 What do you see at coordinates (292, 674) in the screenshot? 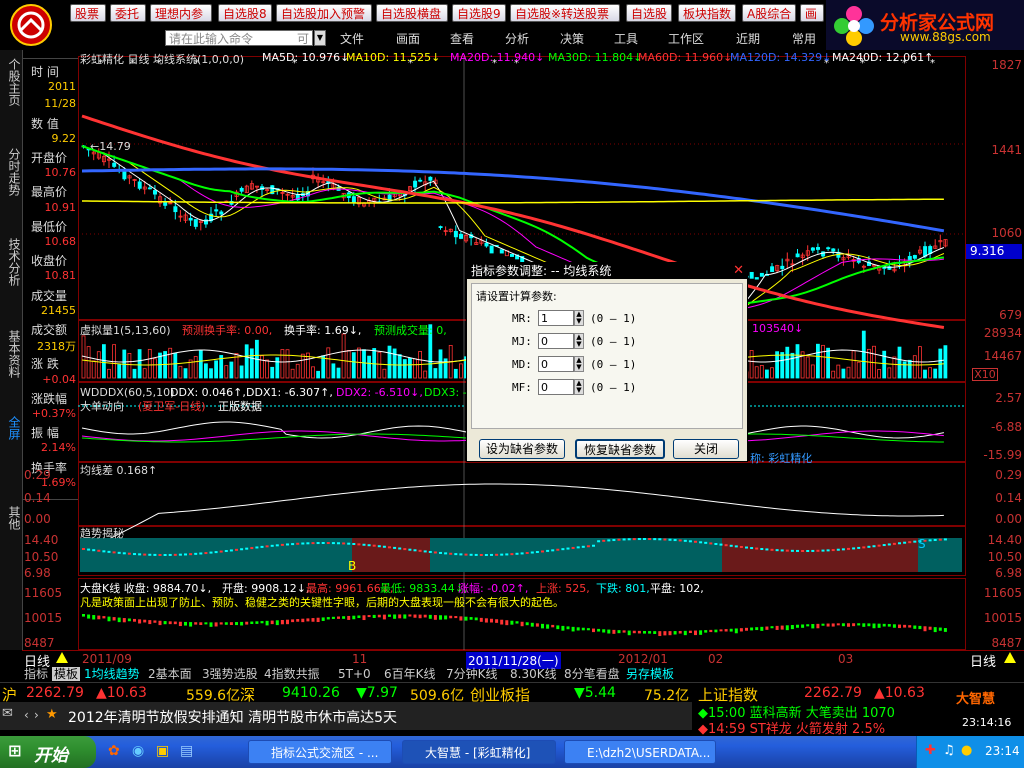
I see `bottom-tab: 4指数共振` at bounding box center [292, 674].